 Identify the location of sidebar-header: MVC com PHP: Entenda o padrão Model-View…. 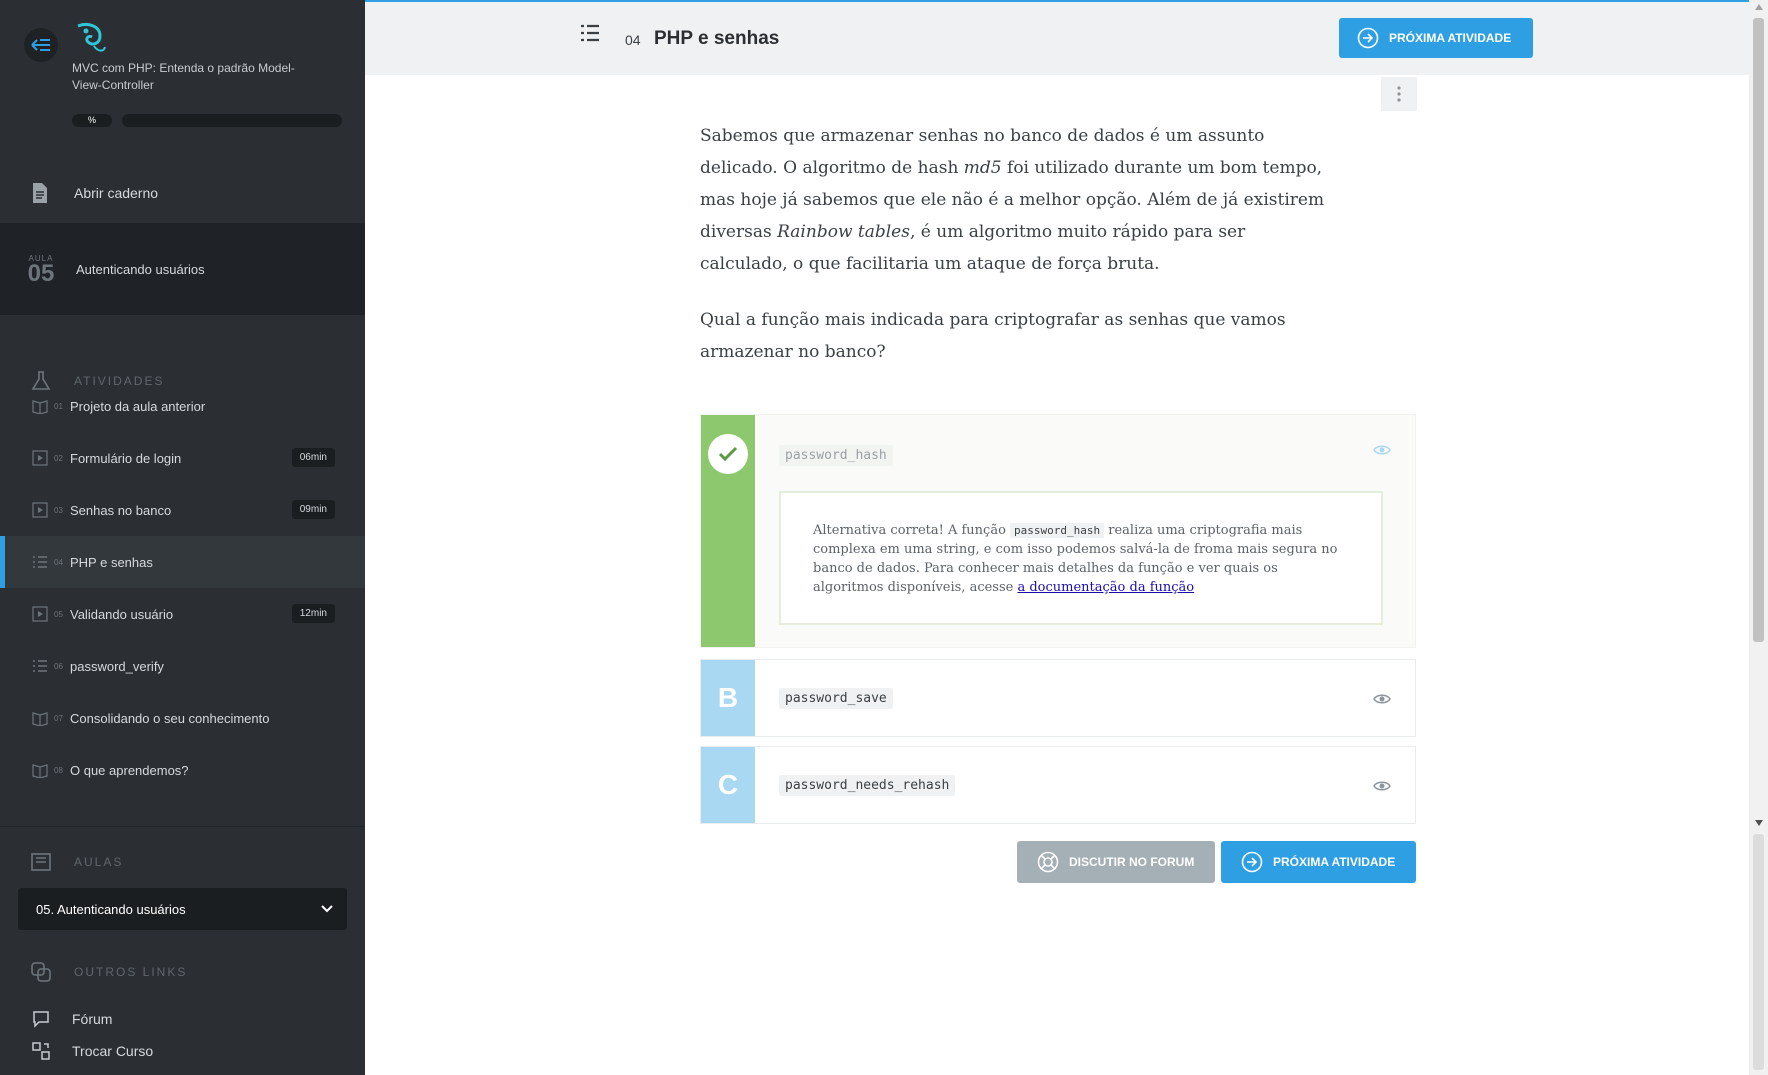
(182, 80).